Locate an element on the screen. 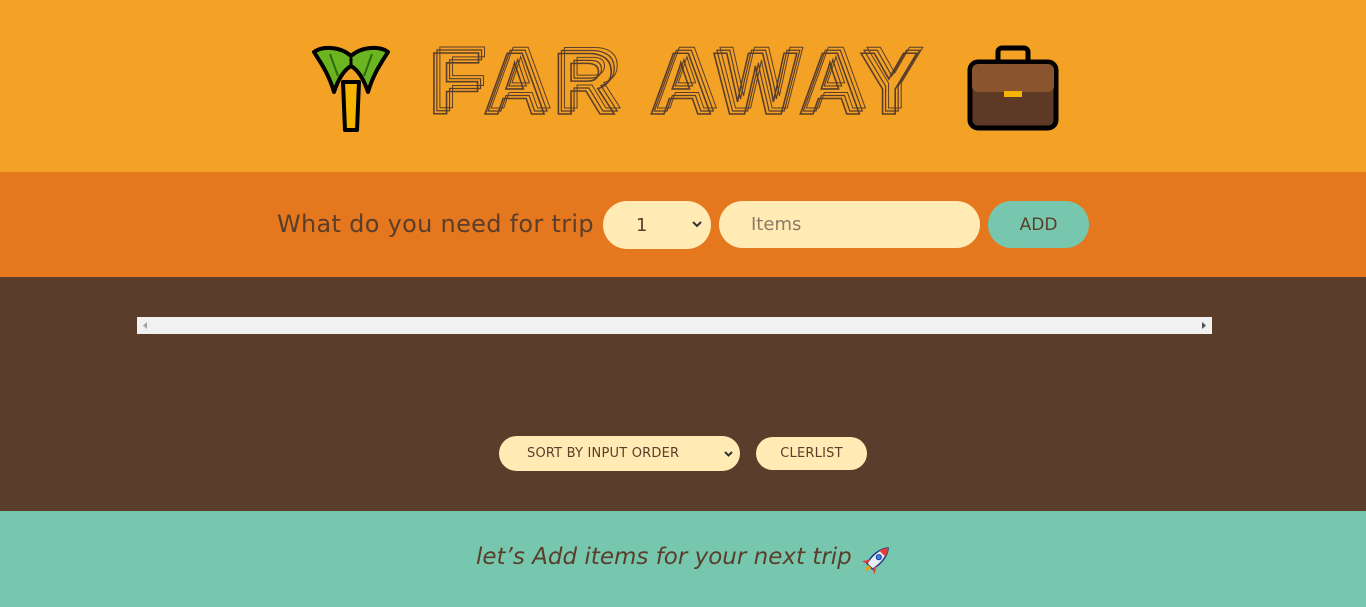  app-title: FAR AWAY FAR AWAY FAR AWAY is located at coordinates (679, 82).